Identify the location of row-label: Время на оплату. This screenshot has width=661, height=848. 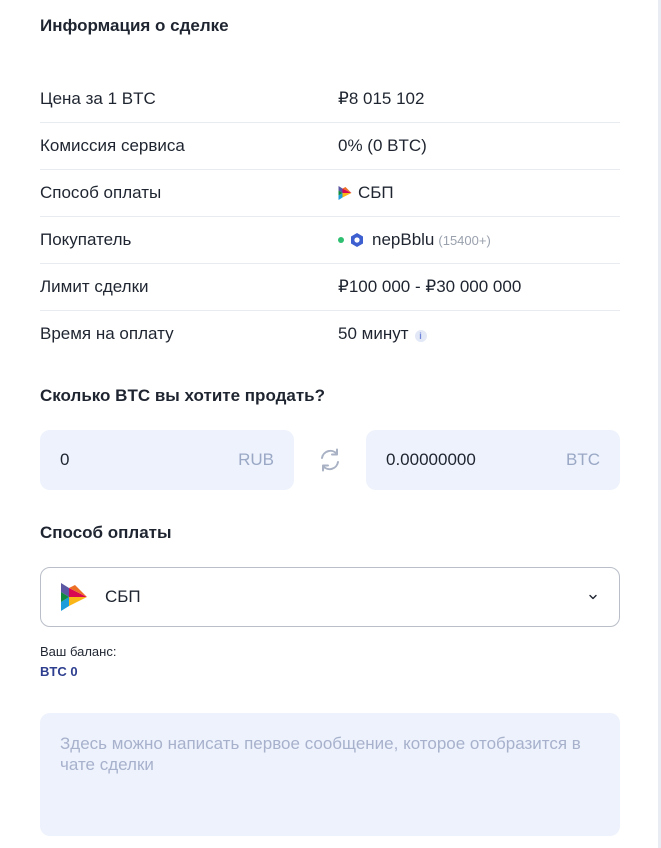
(107, 333).